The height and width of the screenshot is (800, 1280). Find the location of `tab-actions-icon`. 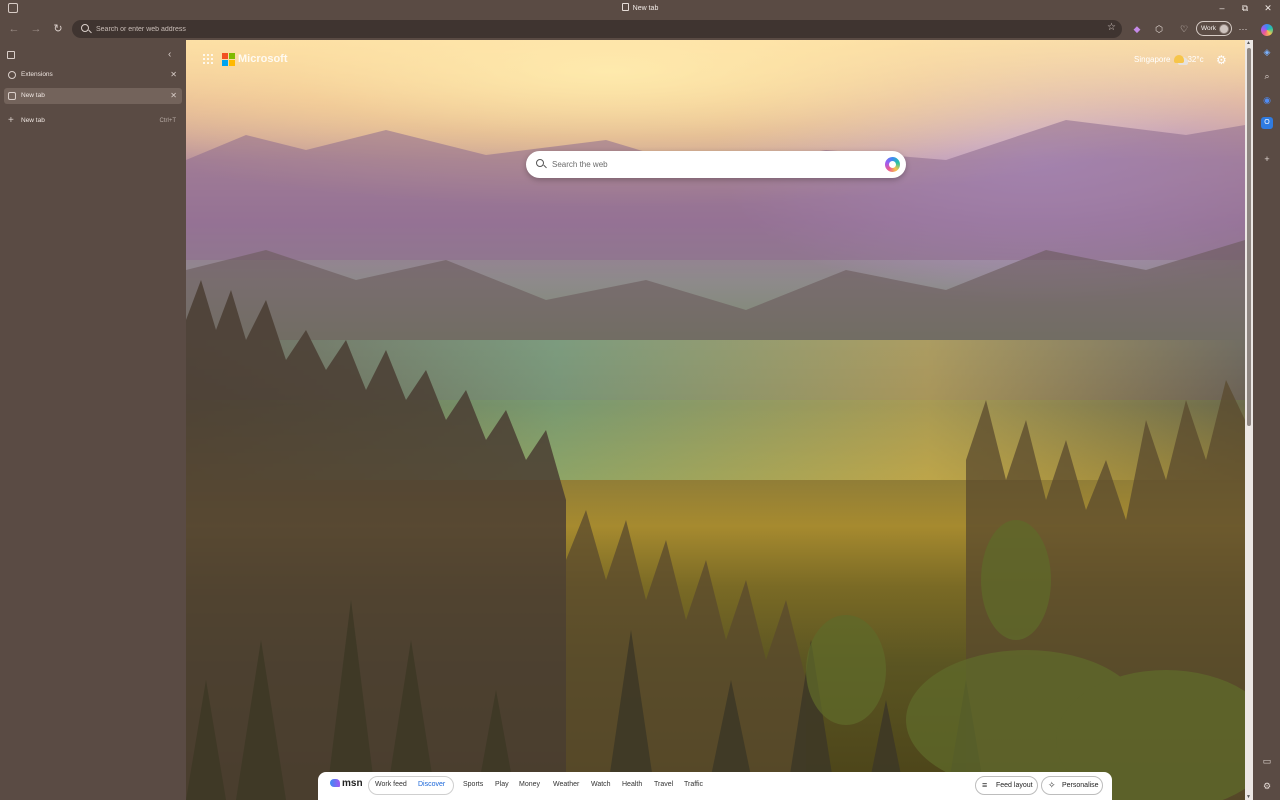

tab-actions-icon is located at coordinates (11, 55).